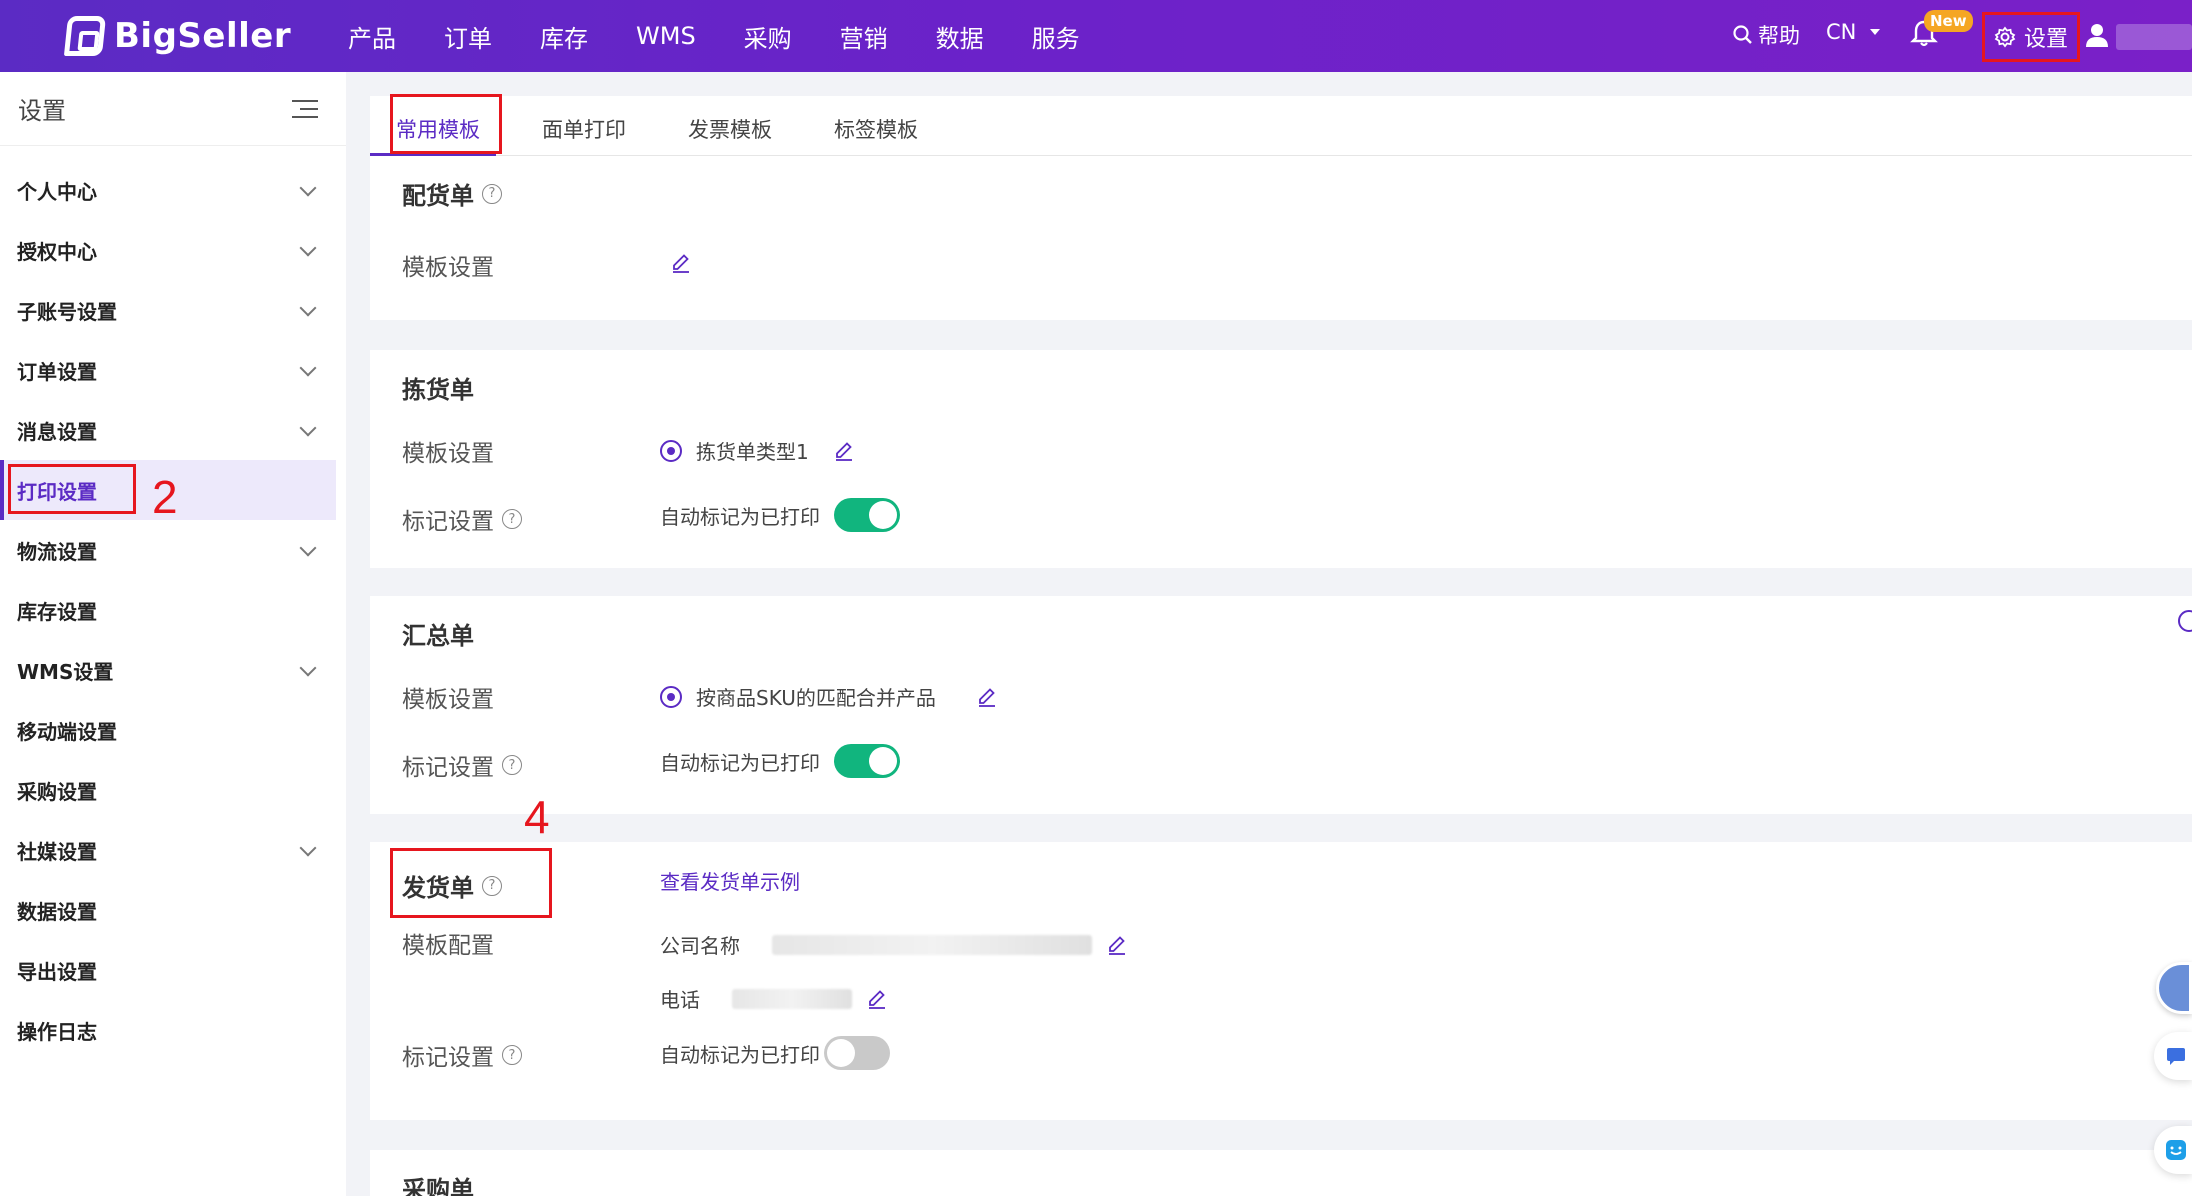 The width and height of the screenshot is (2192, 1196). I want to click on language-select: CN, so click(1854, 32).